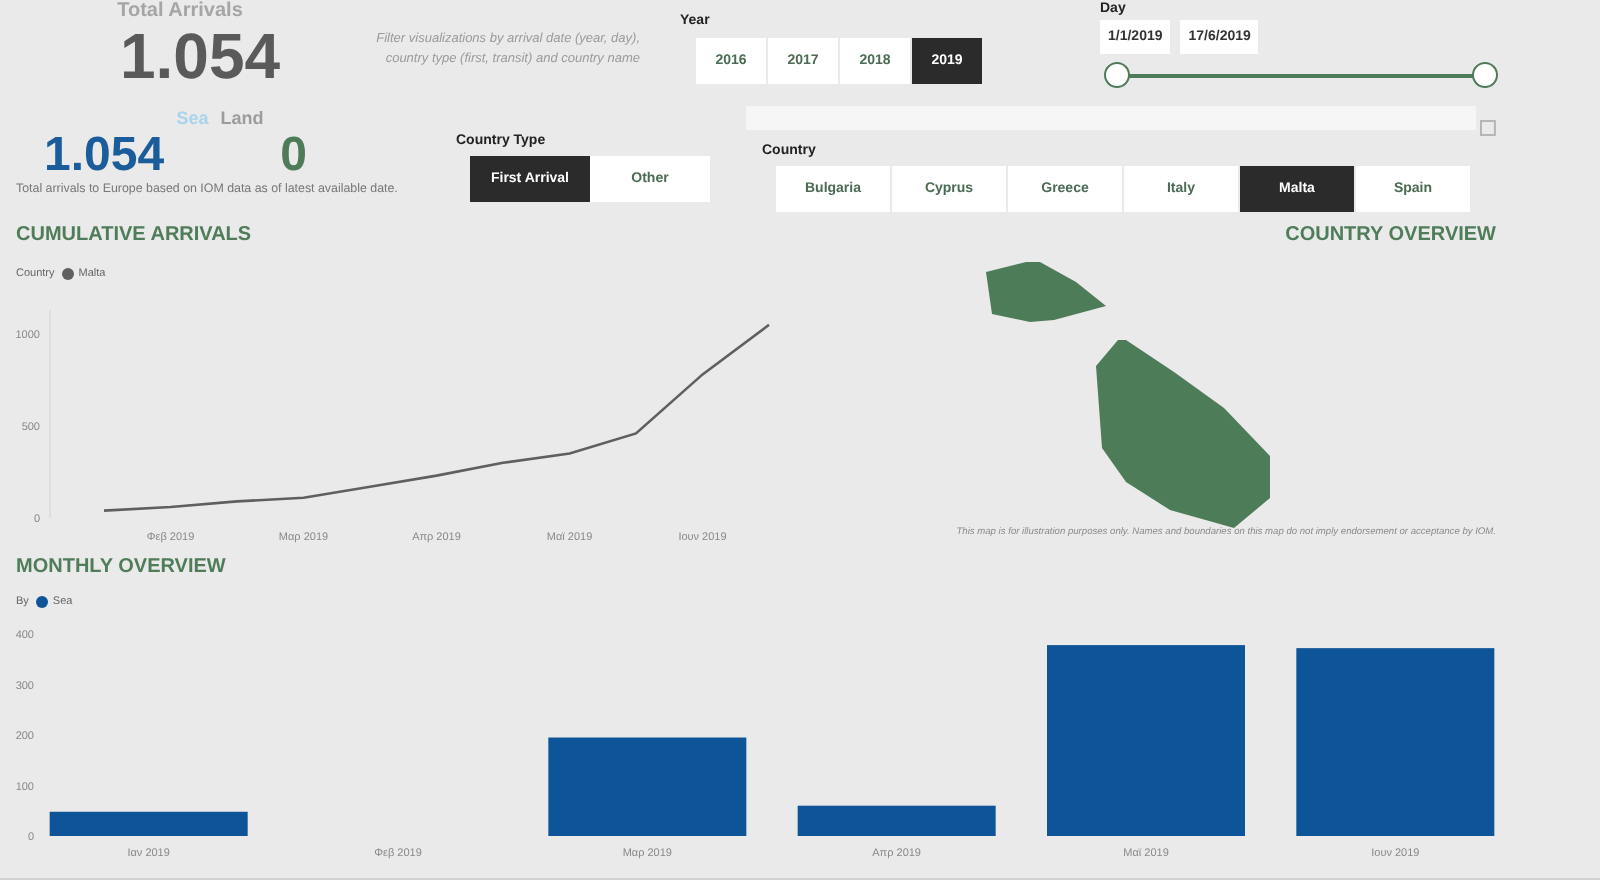  What do you see at coordinates (104, 156) in the screenshot?
I see `sea-arrivals-value: 1.054` at bounding box center [104, 156].